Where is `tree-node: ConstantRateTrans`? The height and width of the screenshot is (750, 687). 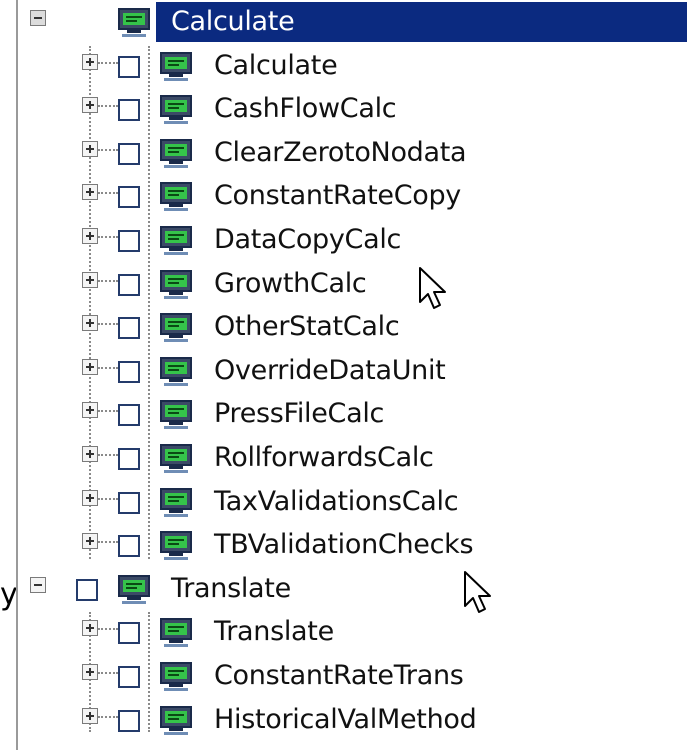 tree-node: ConstantRateTrans is located at coordinates (352, 676).